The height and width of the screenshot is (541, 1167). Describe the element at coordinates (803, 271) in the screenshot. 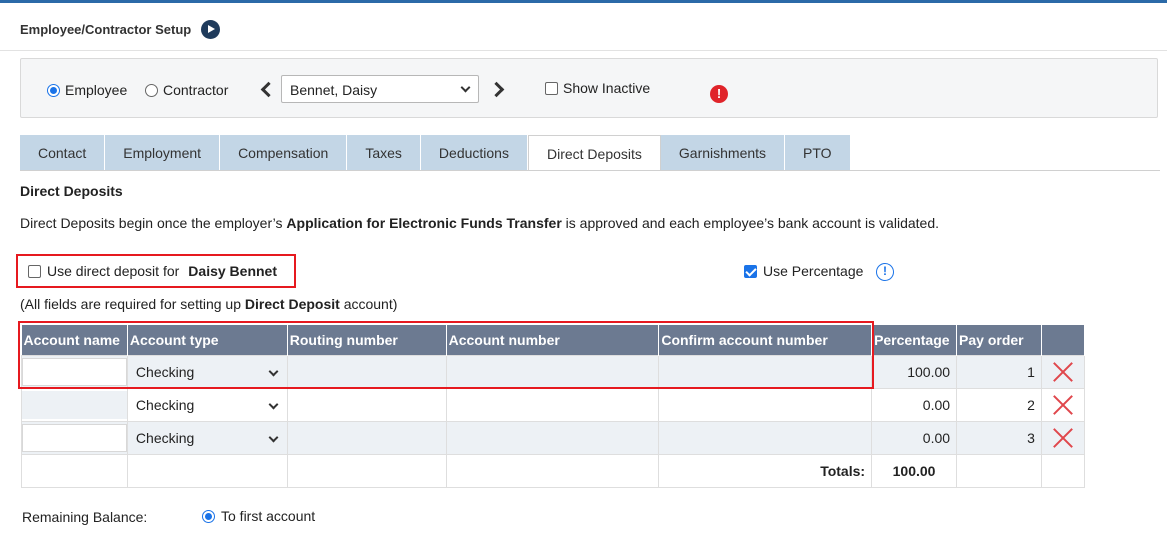

I see `use-percentage-toggle: Use Percentage` at that location.